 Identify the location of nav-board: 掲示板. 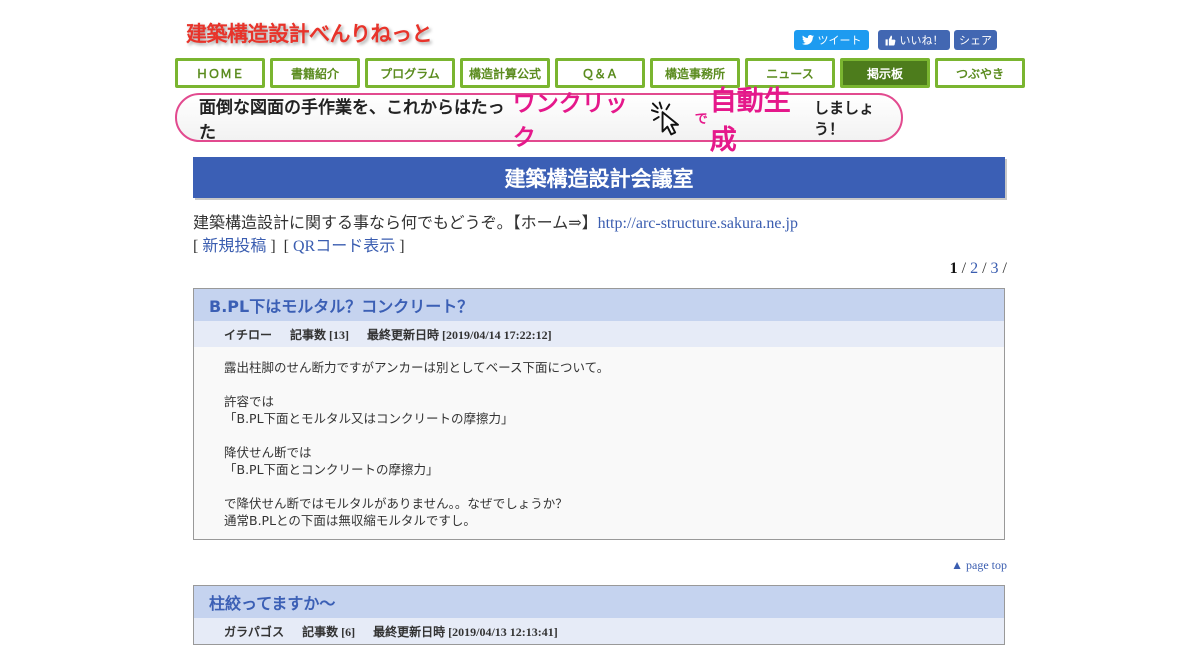
(885, 73).